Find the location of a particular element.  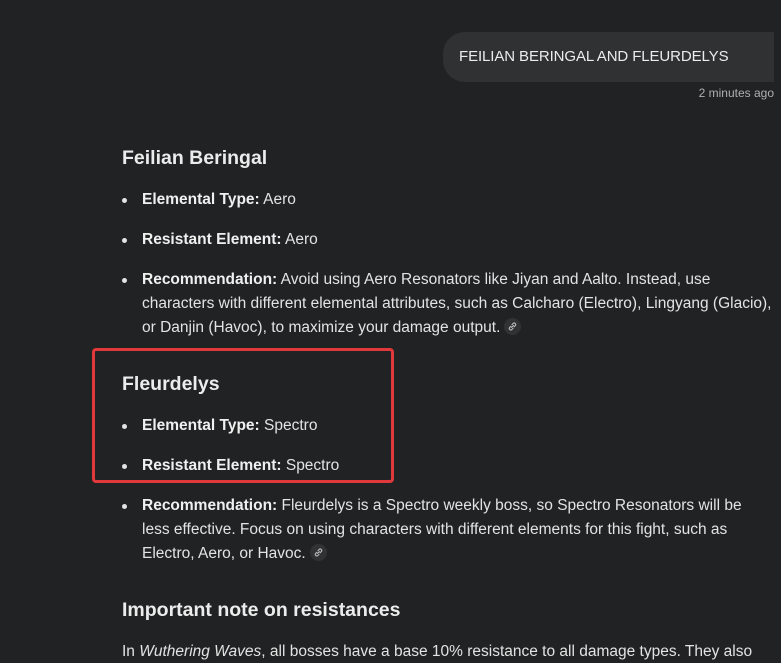

item-label: Elemental Type: is located at coordinates (201, 199).